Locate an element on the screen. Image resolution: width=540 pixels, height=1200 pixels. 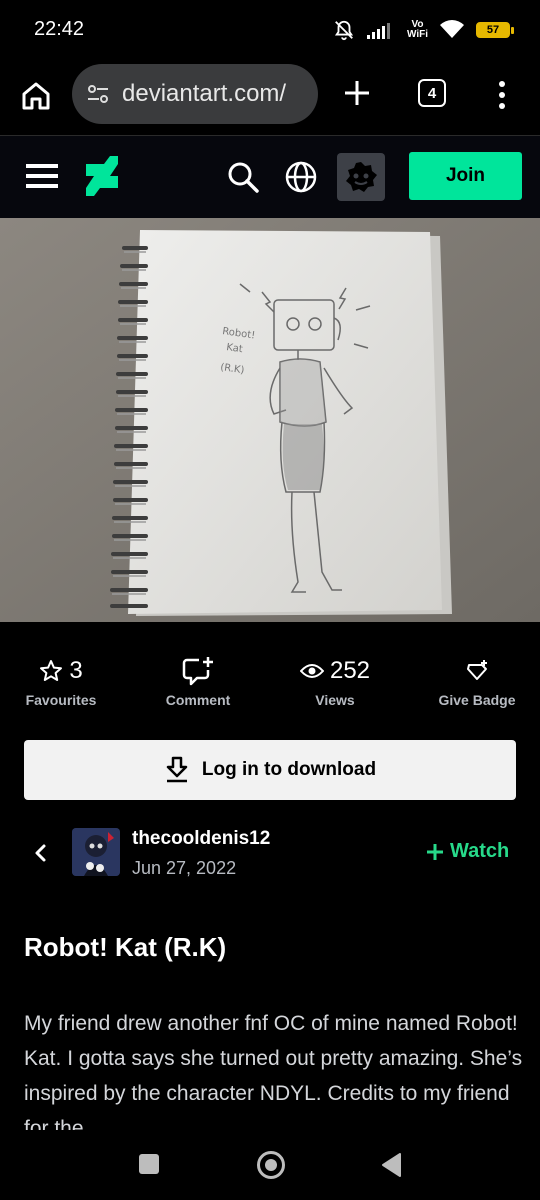
plus-icon is located at coordinates (435, 851).